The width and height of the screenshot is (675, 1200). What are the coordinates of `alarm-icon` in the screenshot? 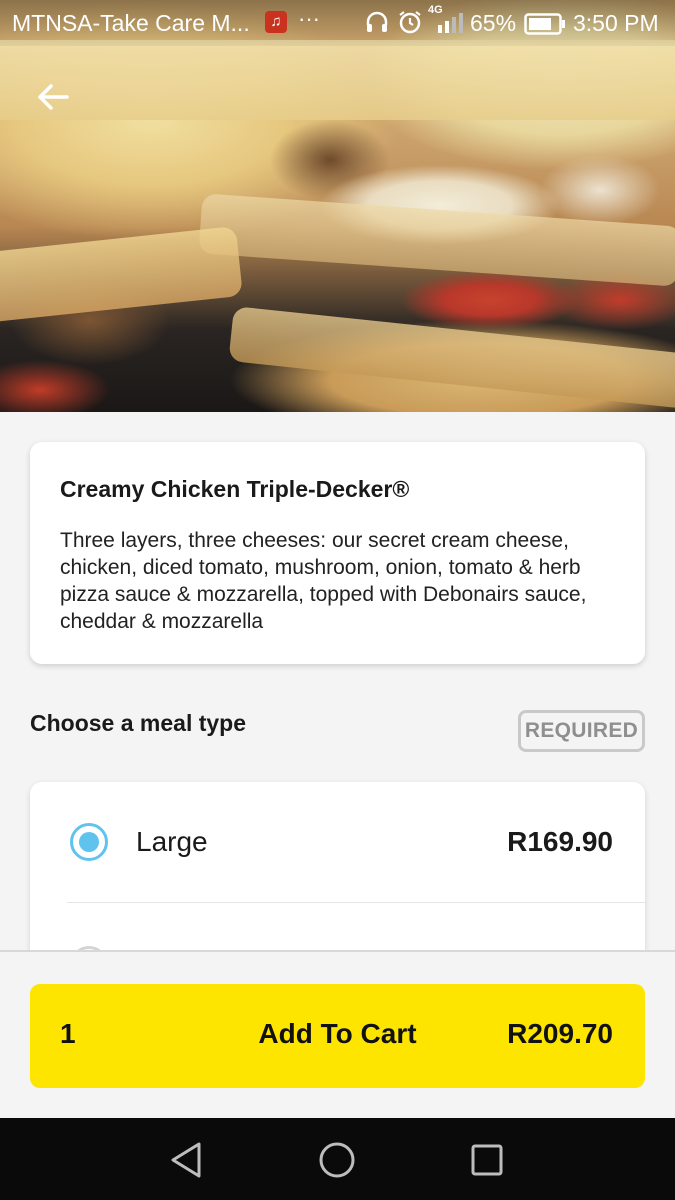 It's located at (410, 25).